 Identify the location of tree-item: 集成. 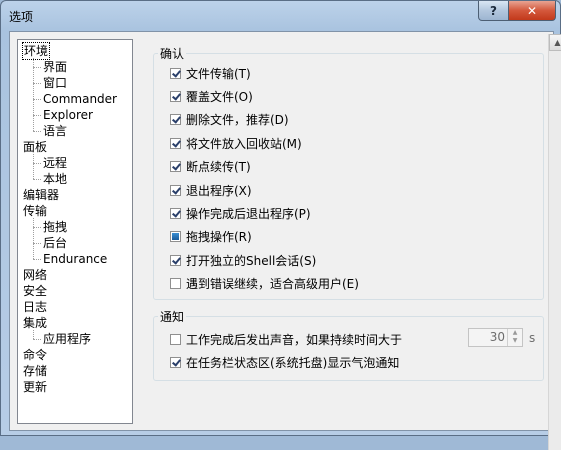
(35, 323).